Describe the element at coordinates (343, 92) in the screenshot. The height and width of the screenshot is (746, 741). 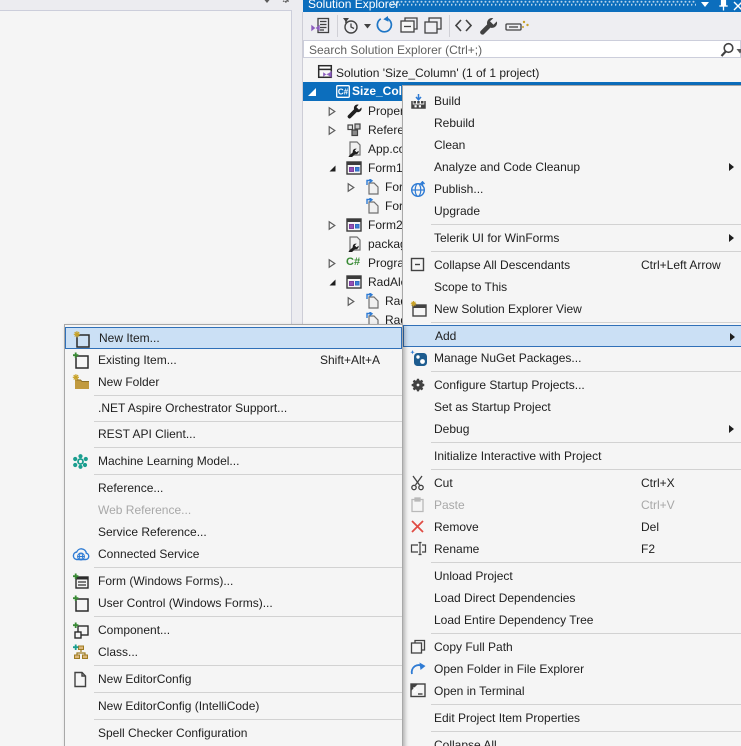
I see `svg-text: C#` at that location.